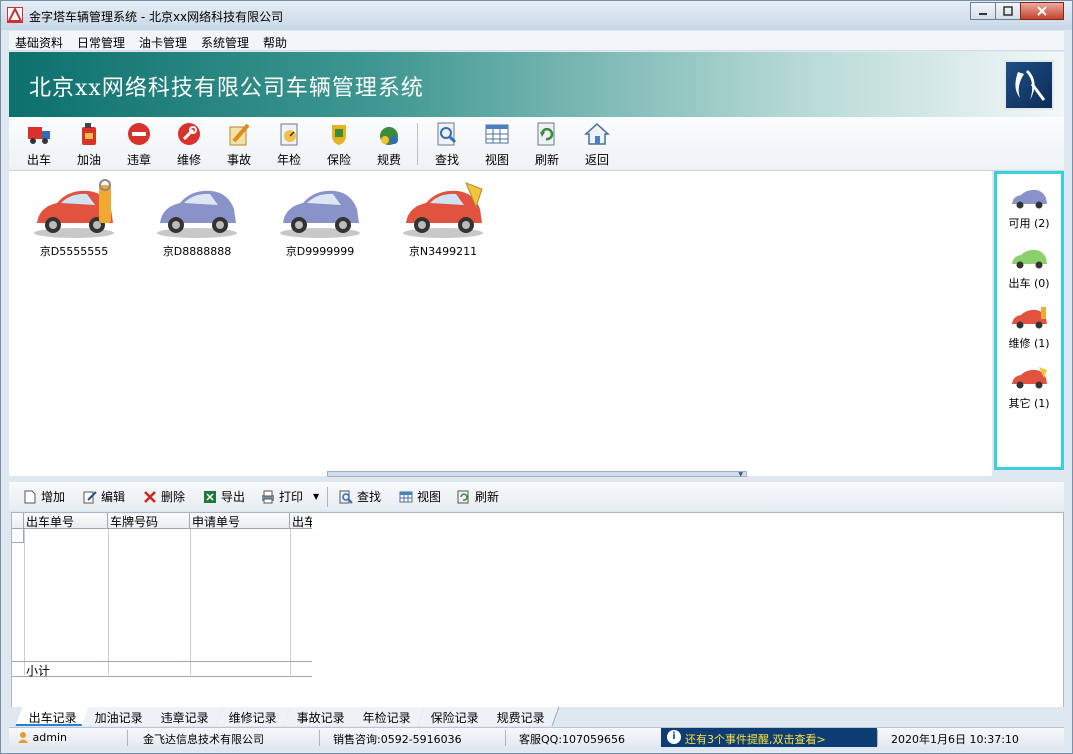  What do you see at coordinates (23, 737) in the screenshot?
I see `user-icon` at bounding box center [23, 737].